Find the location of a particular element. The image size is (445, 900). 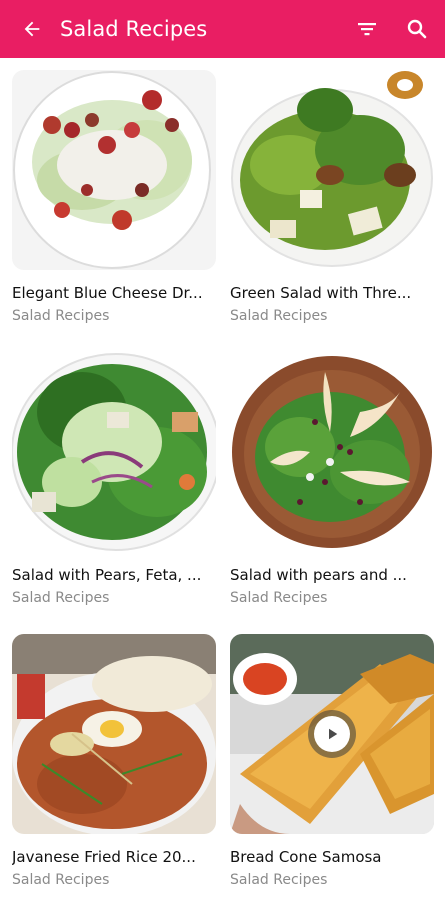

recipe-name: Bread Cone Samosa is located at coordinates (306, 857).